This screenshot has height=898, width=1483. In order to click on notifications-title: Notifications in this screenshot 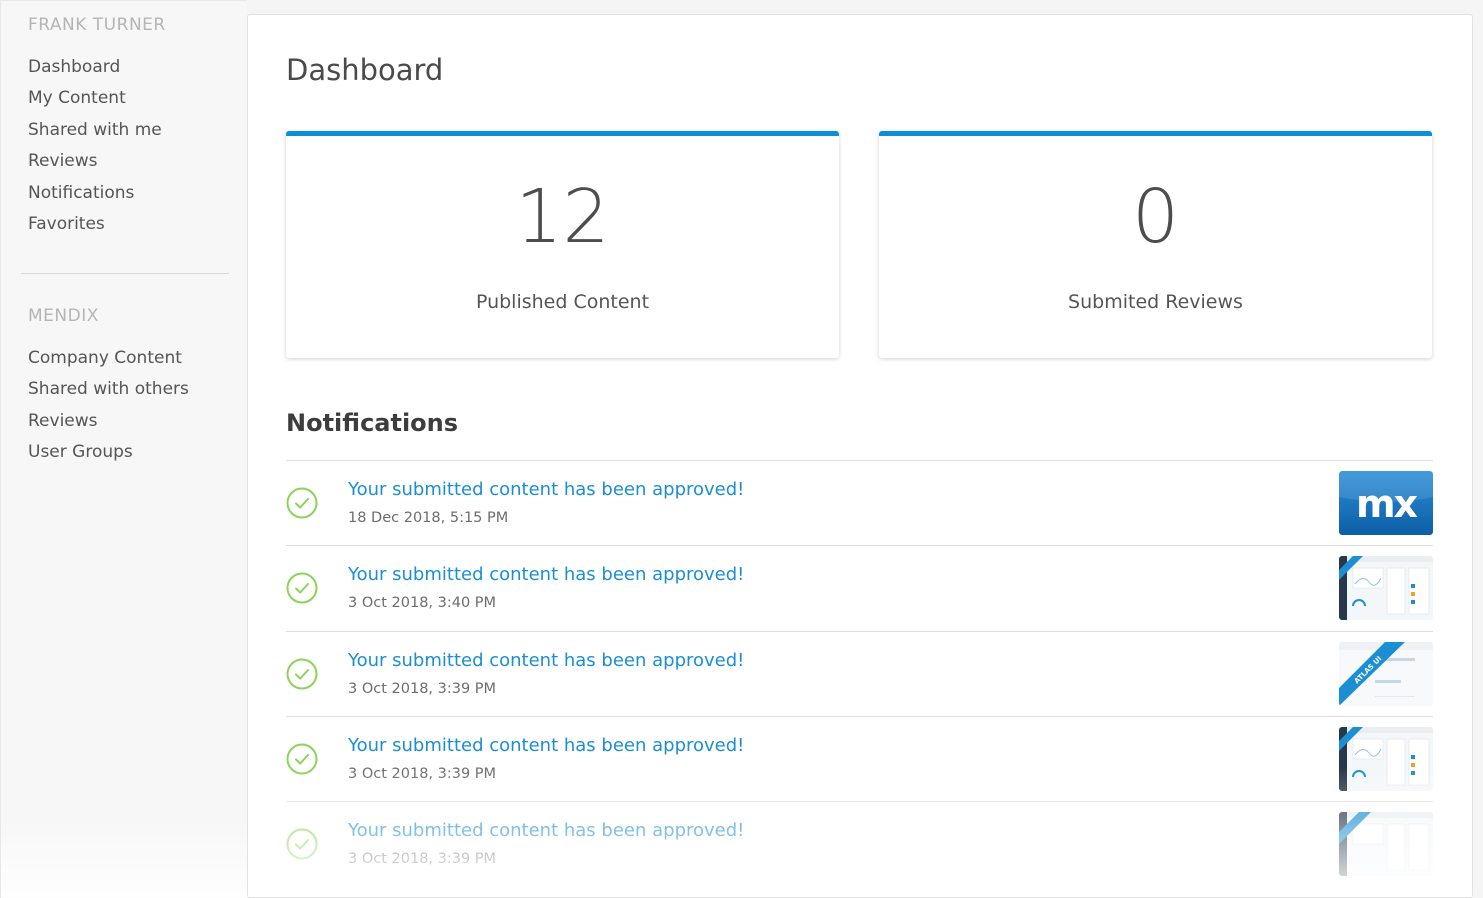, I will do `click(372, 423)`.